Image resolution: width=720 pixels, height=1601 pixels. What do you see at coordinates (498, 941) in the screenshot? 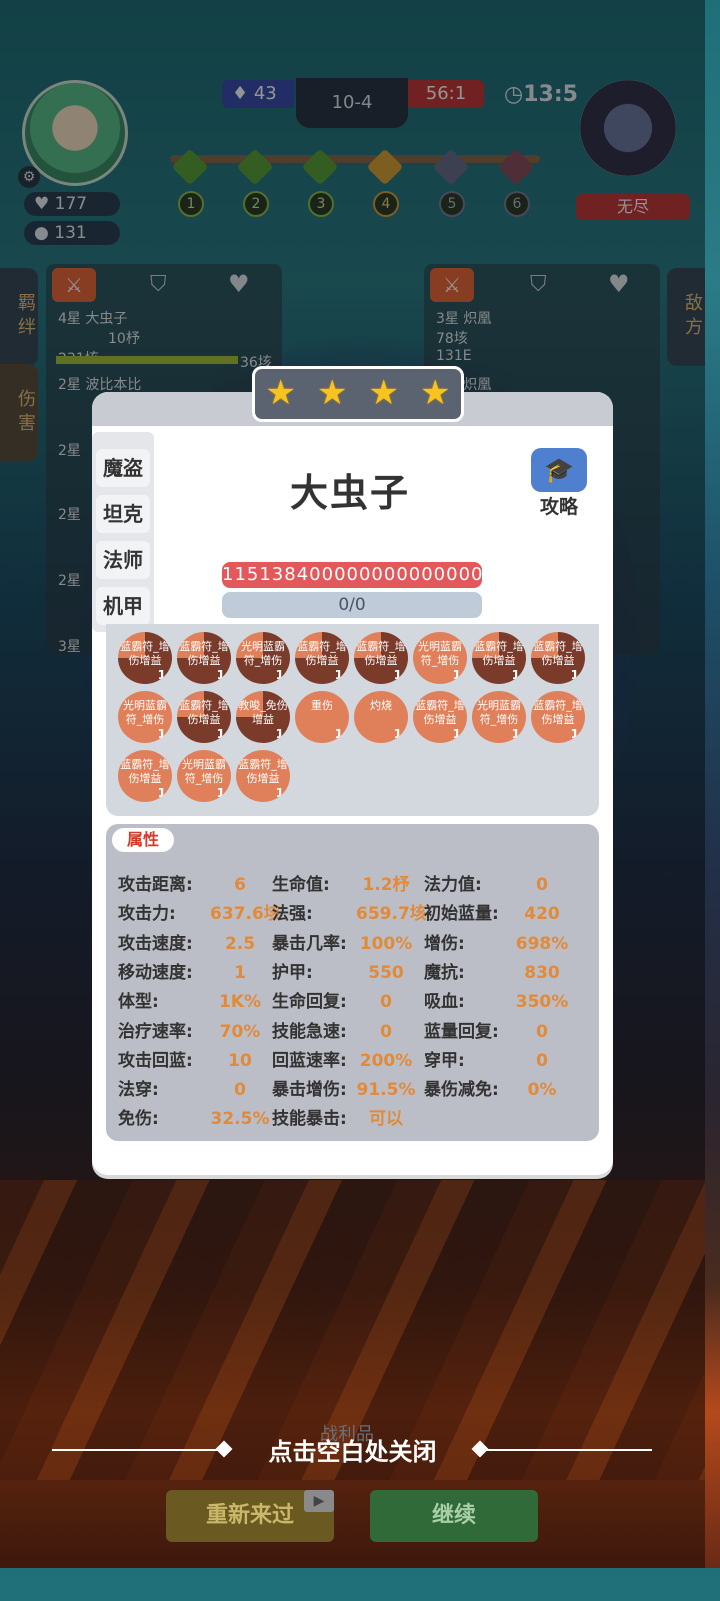
I see `attribute-row: 增伤: 698%` at bounding box center [498, 941].